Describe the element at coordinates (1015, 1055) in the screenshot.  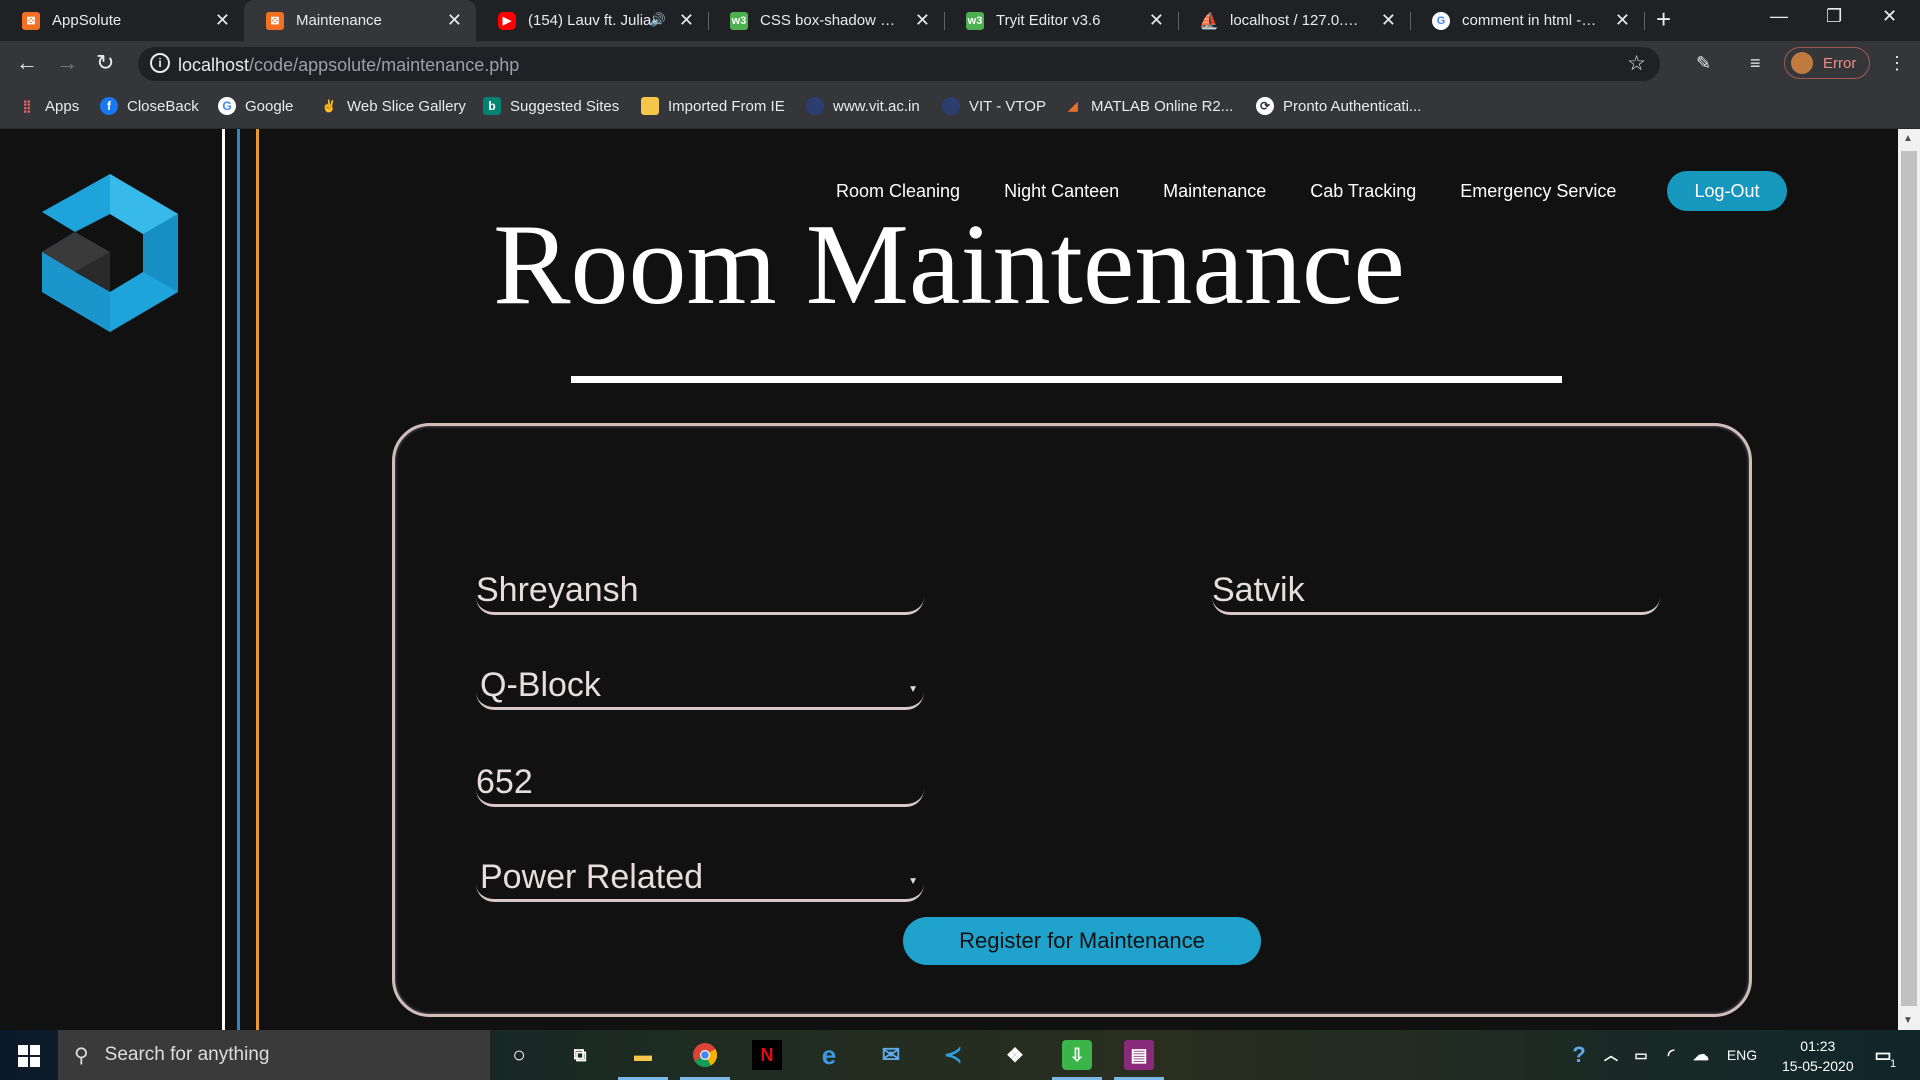
I see `dropbox-icon: ❖` at that location.